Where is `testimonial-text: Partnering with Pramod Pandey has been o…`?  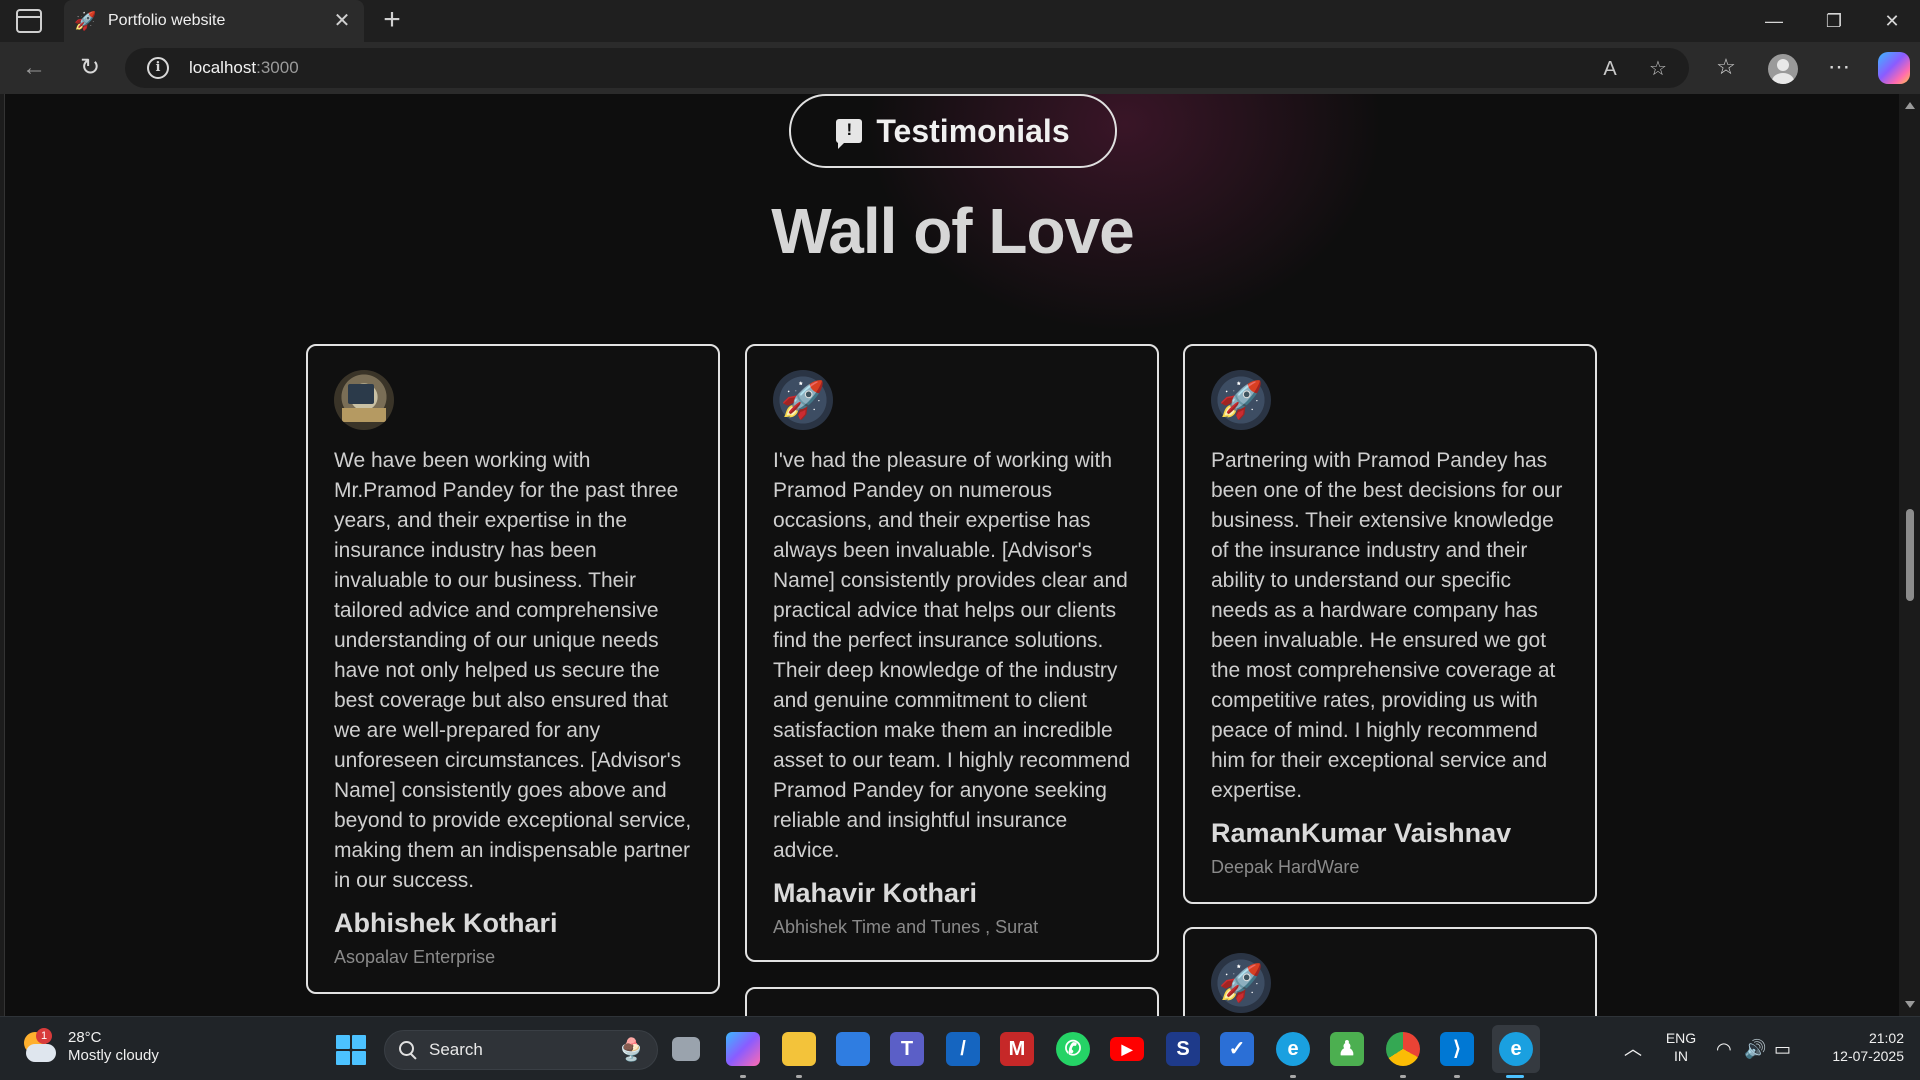 testimonial-text: Partnering with Pramod Pandey has been o… is located at coordinates (1387, 625).